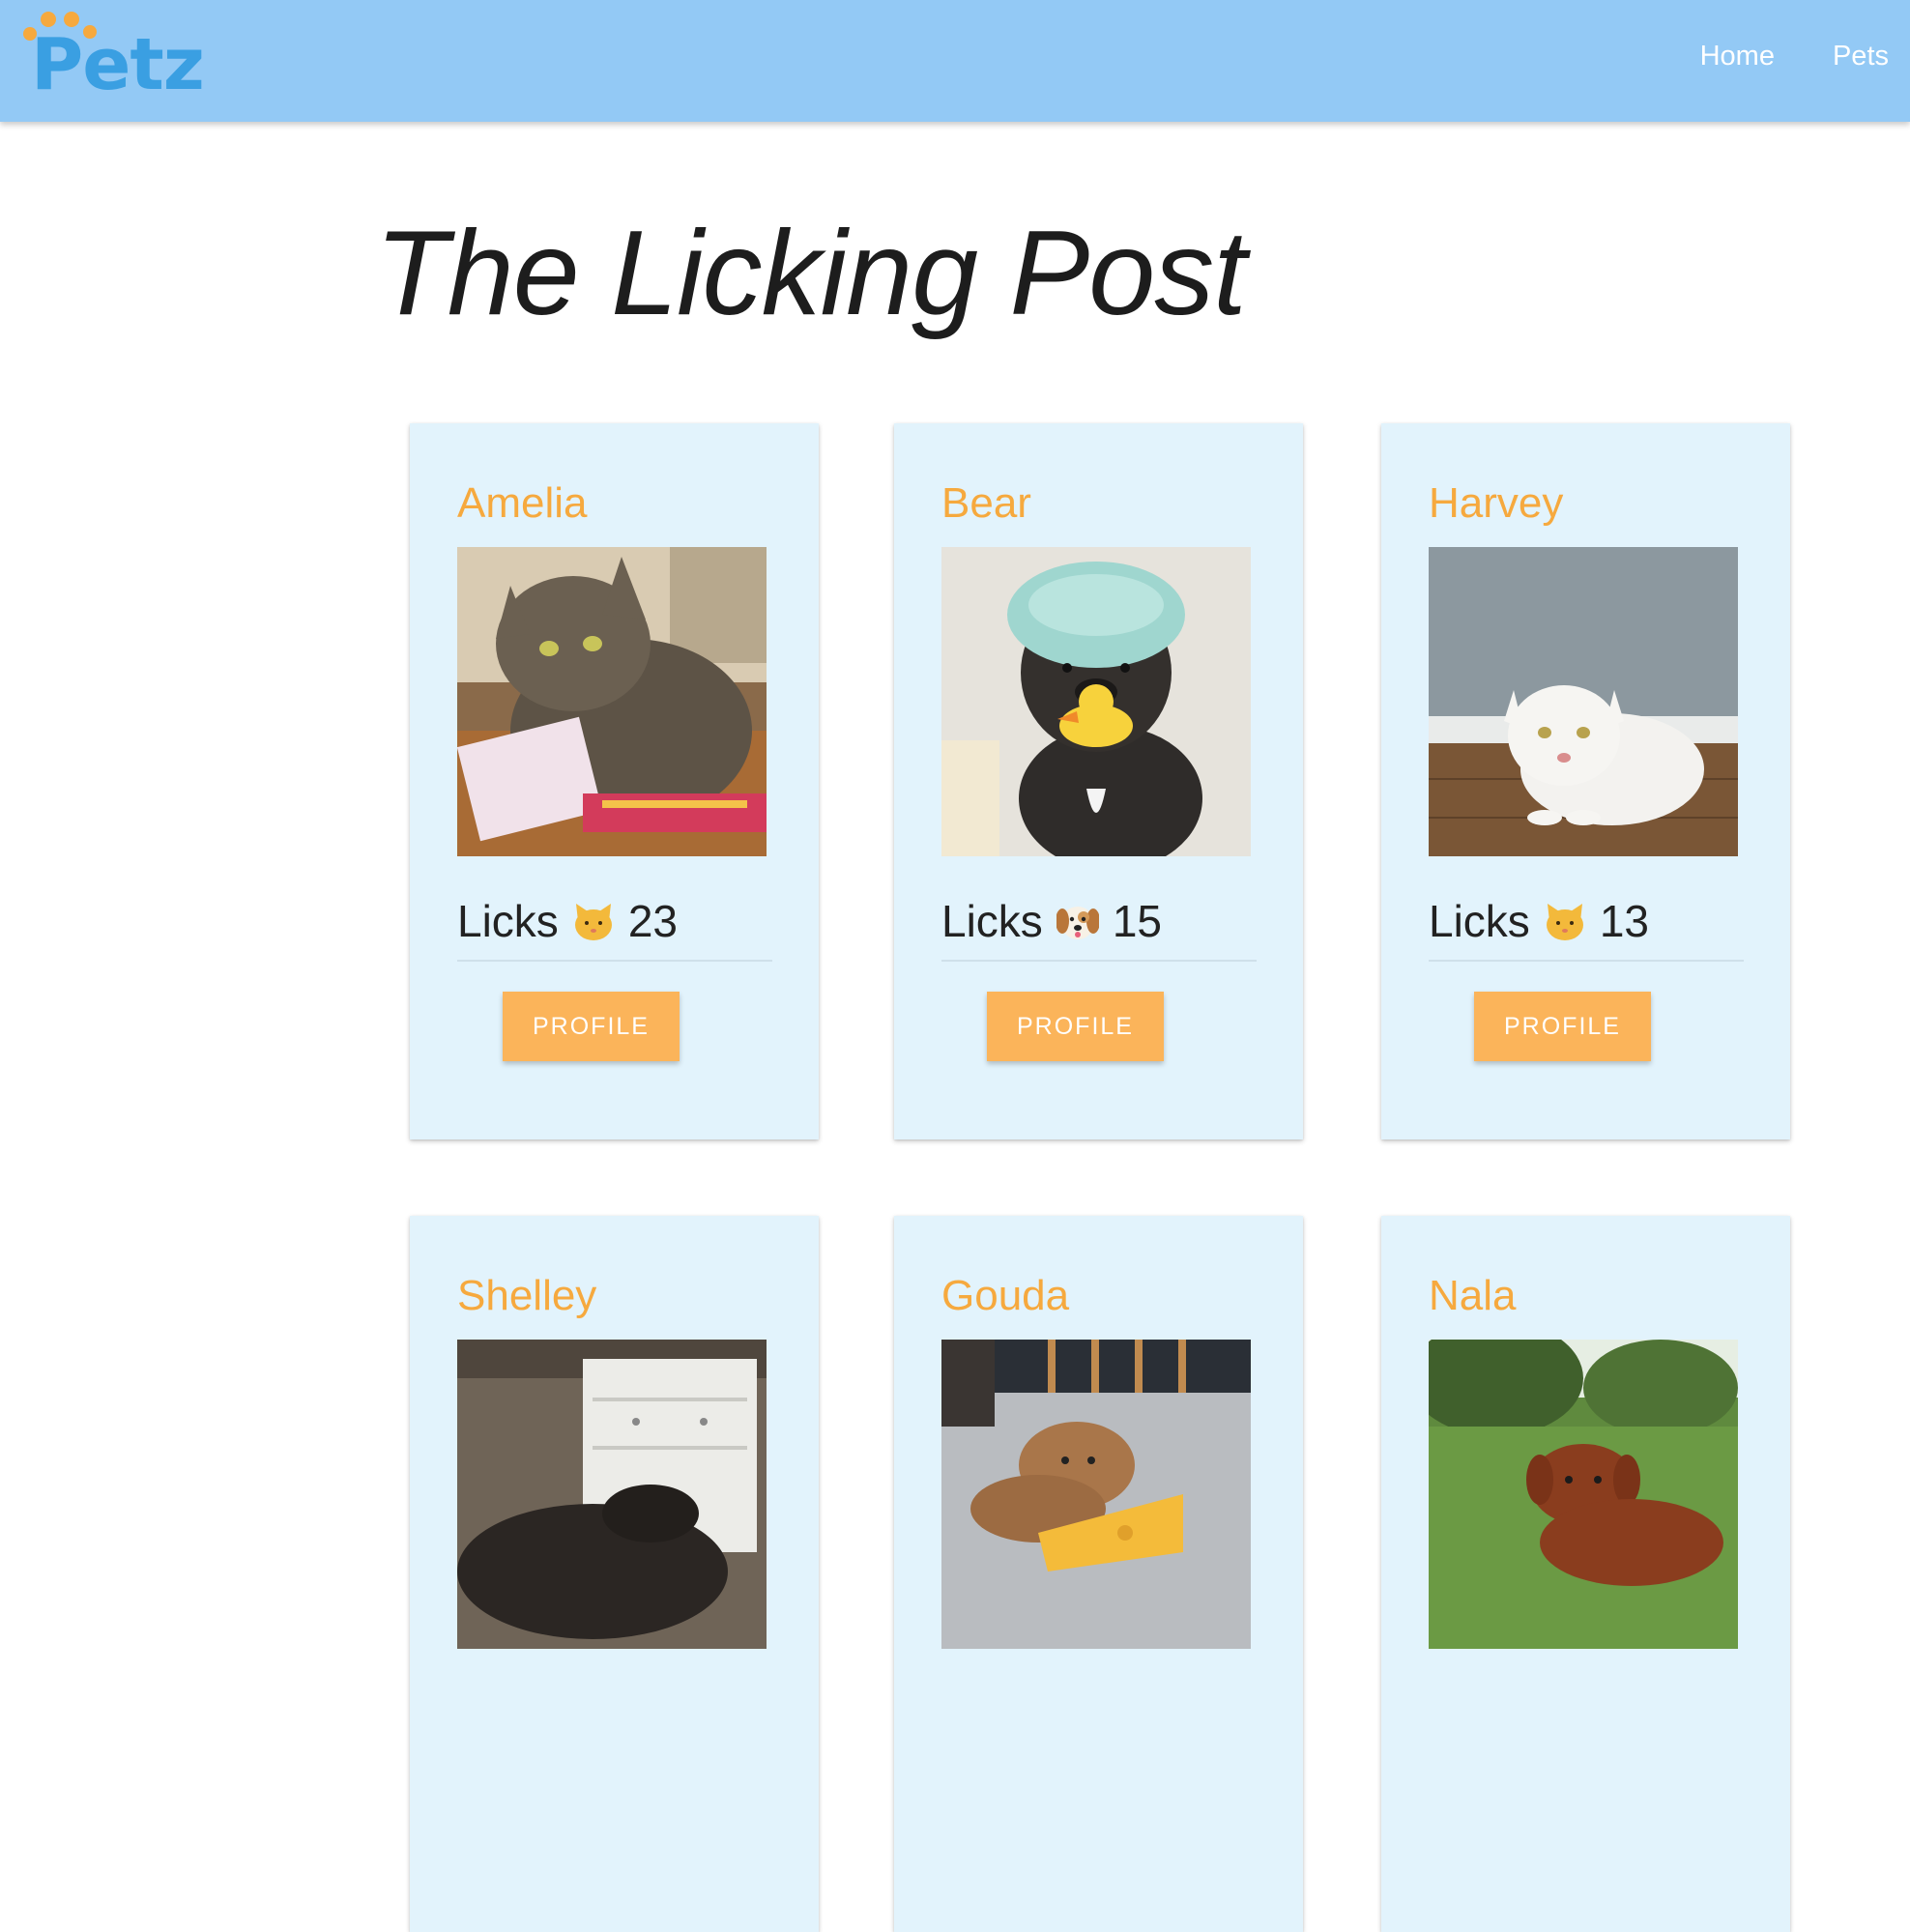 The image size is (1910, 1932). What do you see at coordinates (955, 61) in the screenshot?
I see `top-navbar: Petz Home Pets` at bounding box center [955, 61].